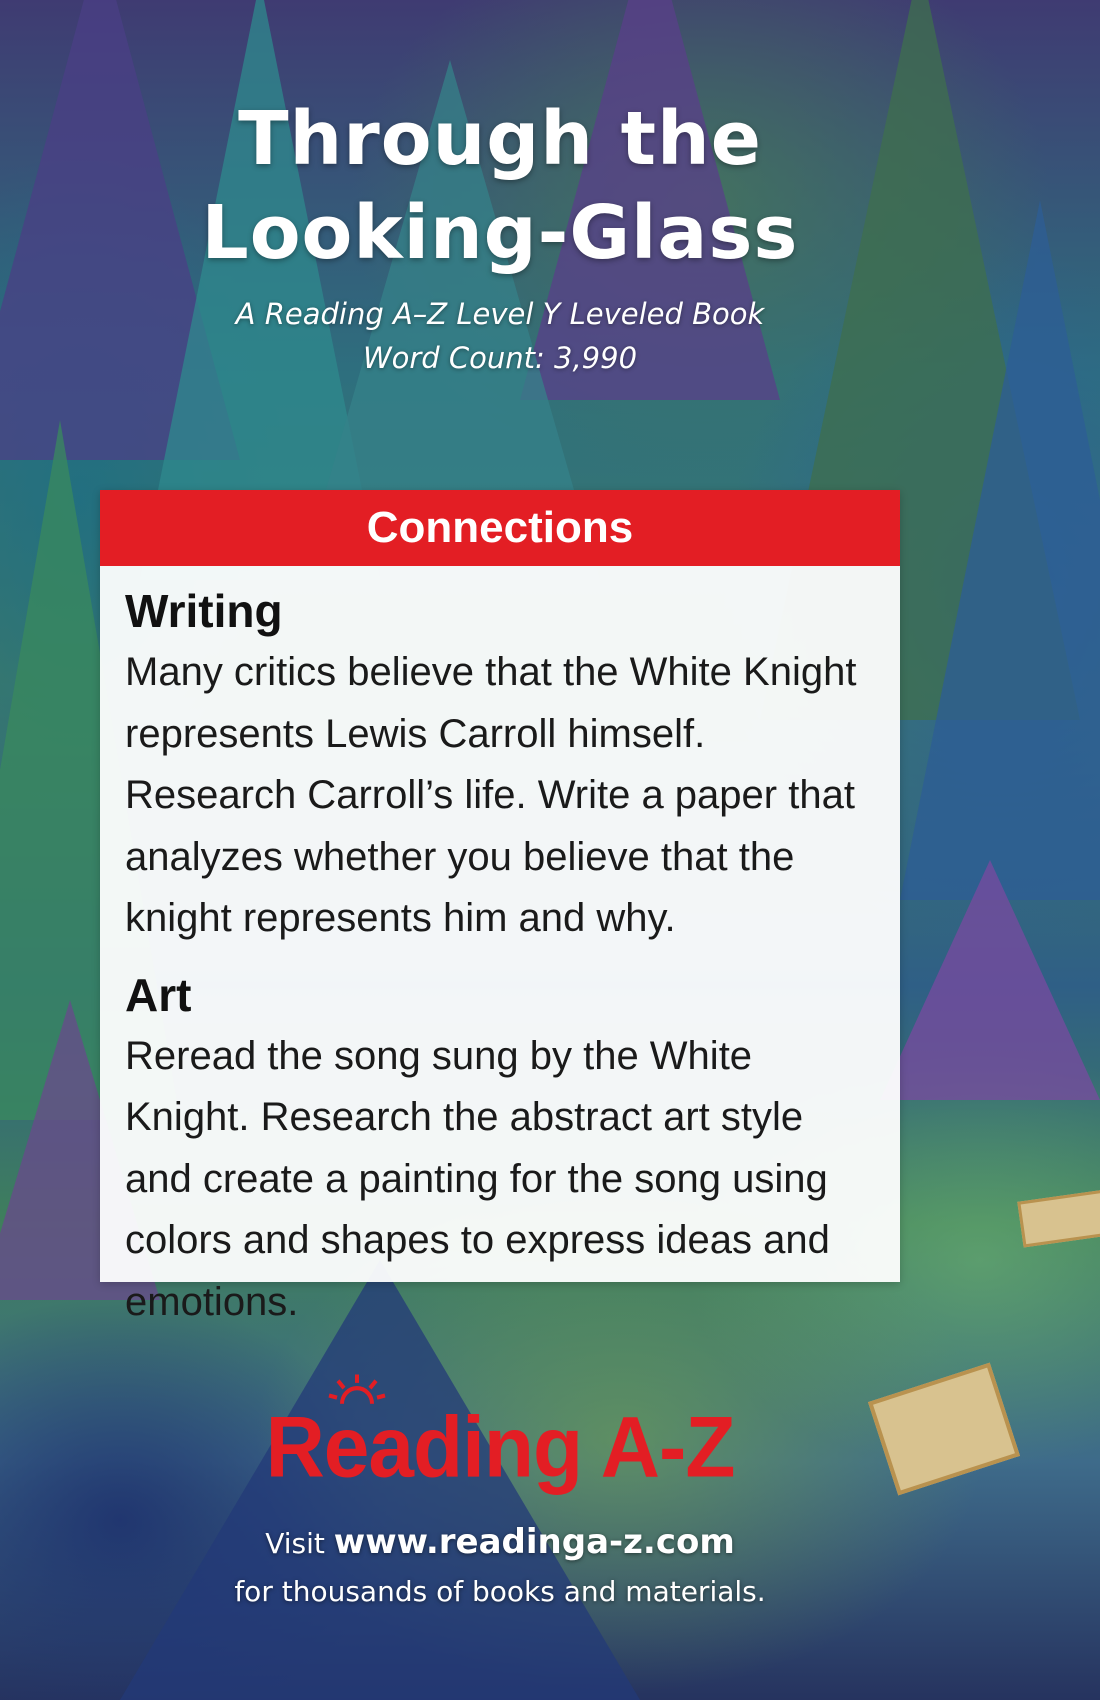  I want to click on connections-header: Connections, so click(500, 528).